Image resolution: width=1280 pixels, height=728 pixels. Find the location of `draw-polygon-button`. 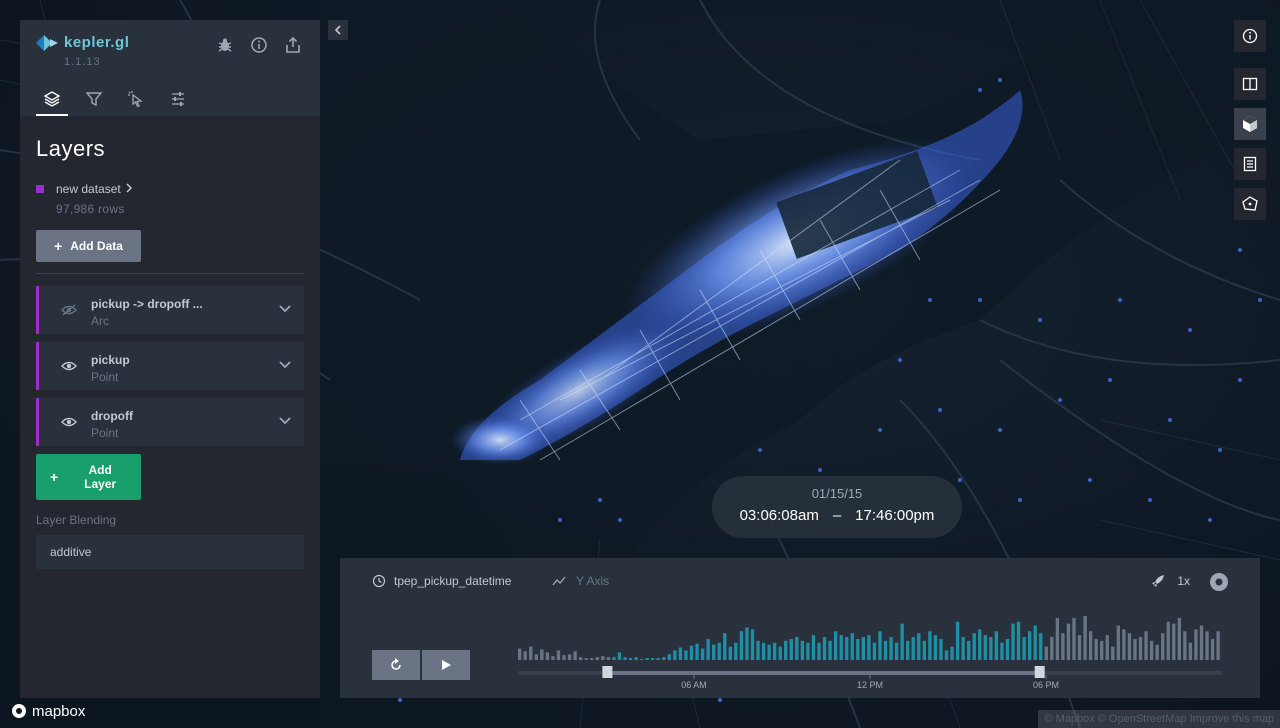

draw-polygon-button is located at coordinates (1250, 204).